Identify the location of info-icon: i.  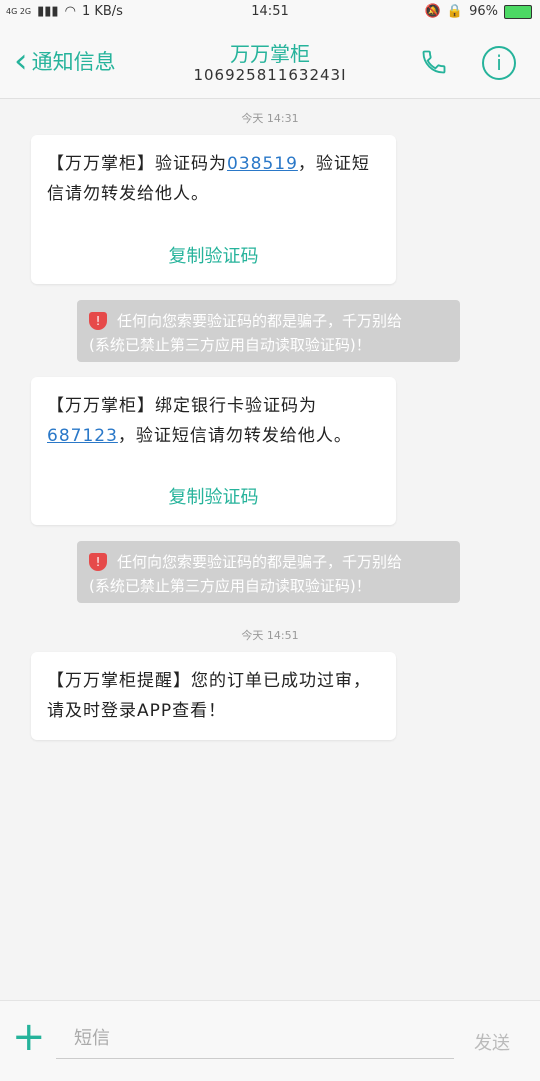
(499, 63).